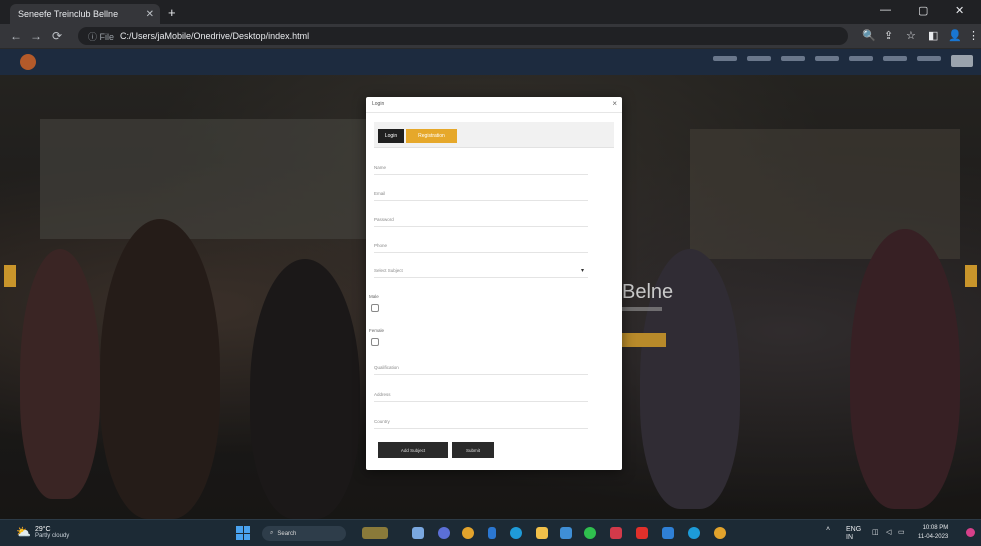  I want to click on weather-text: 29°C Partly cloudy, so click(52, 532).